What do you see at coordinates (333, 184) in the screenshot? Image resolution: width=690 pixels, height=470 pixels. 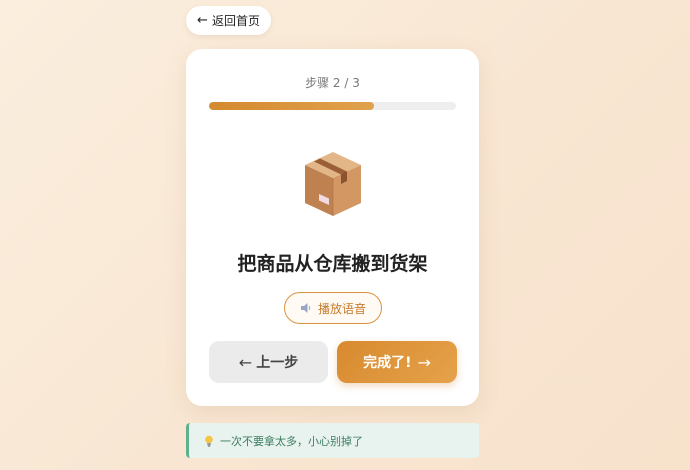 I see `package-box-icon` at bounding box center [333, 184].